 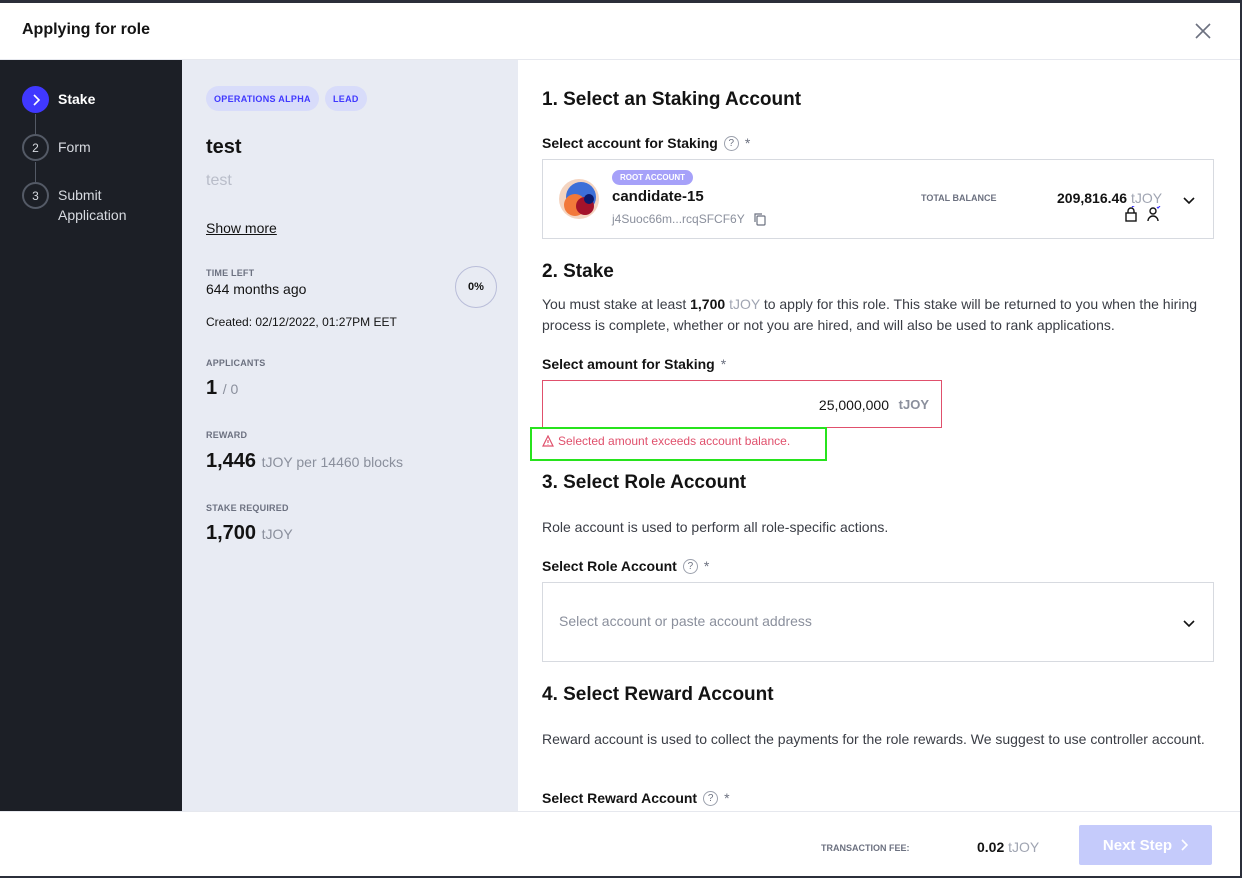 I want to click on account-name: candidate-15, so click(x=658, y=196).